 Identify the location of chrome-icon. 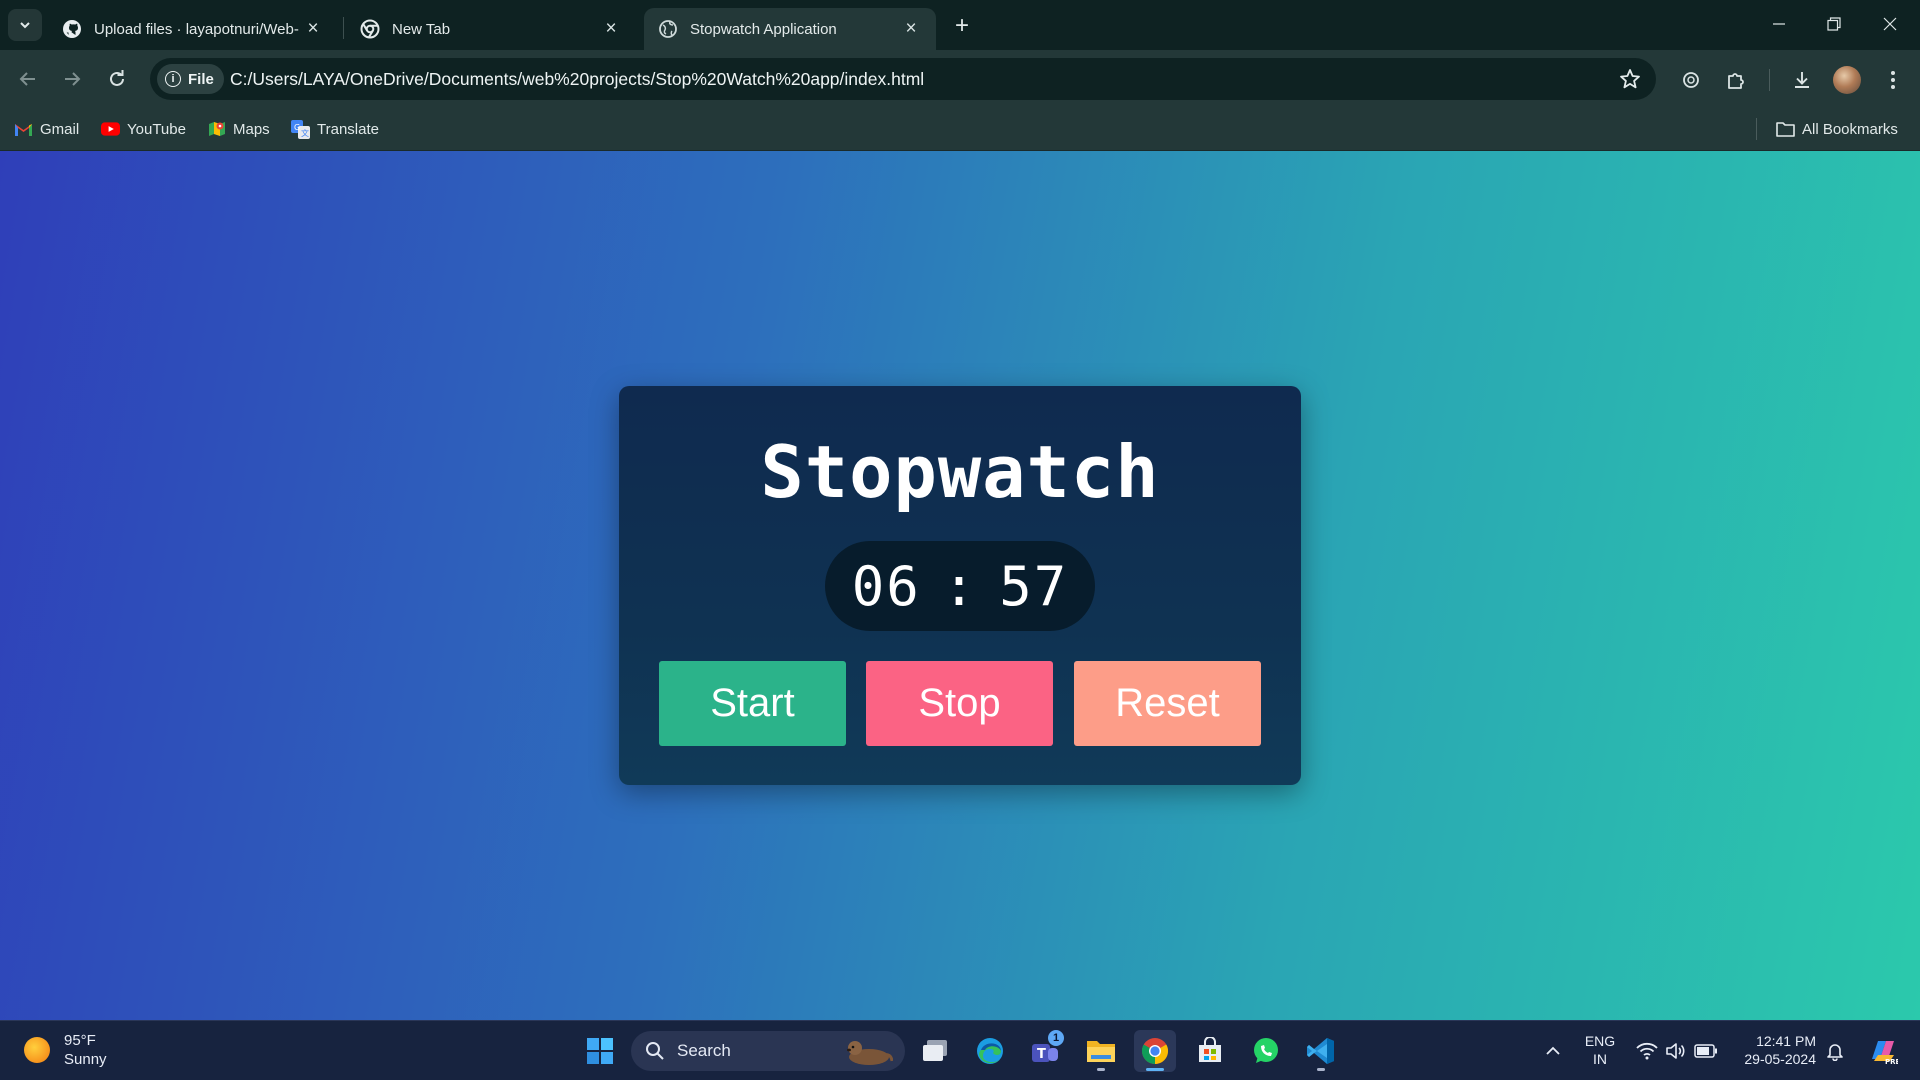
(1155, 1051).